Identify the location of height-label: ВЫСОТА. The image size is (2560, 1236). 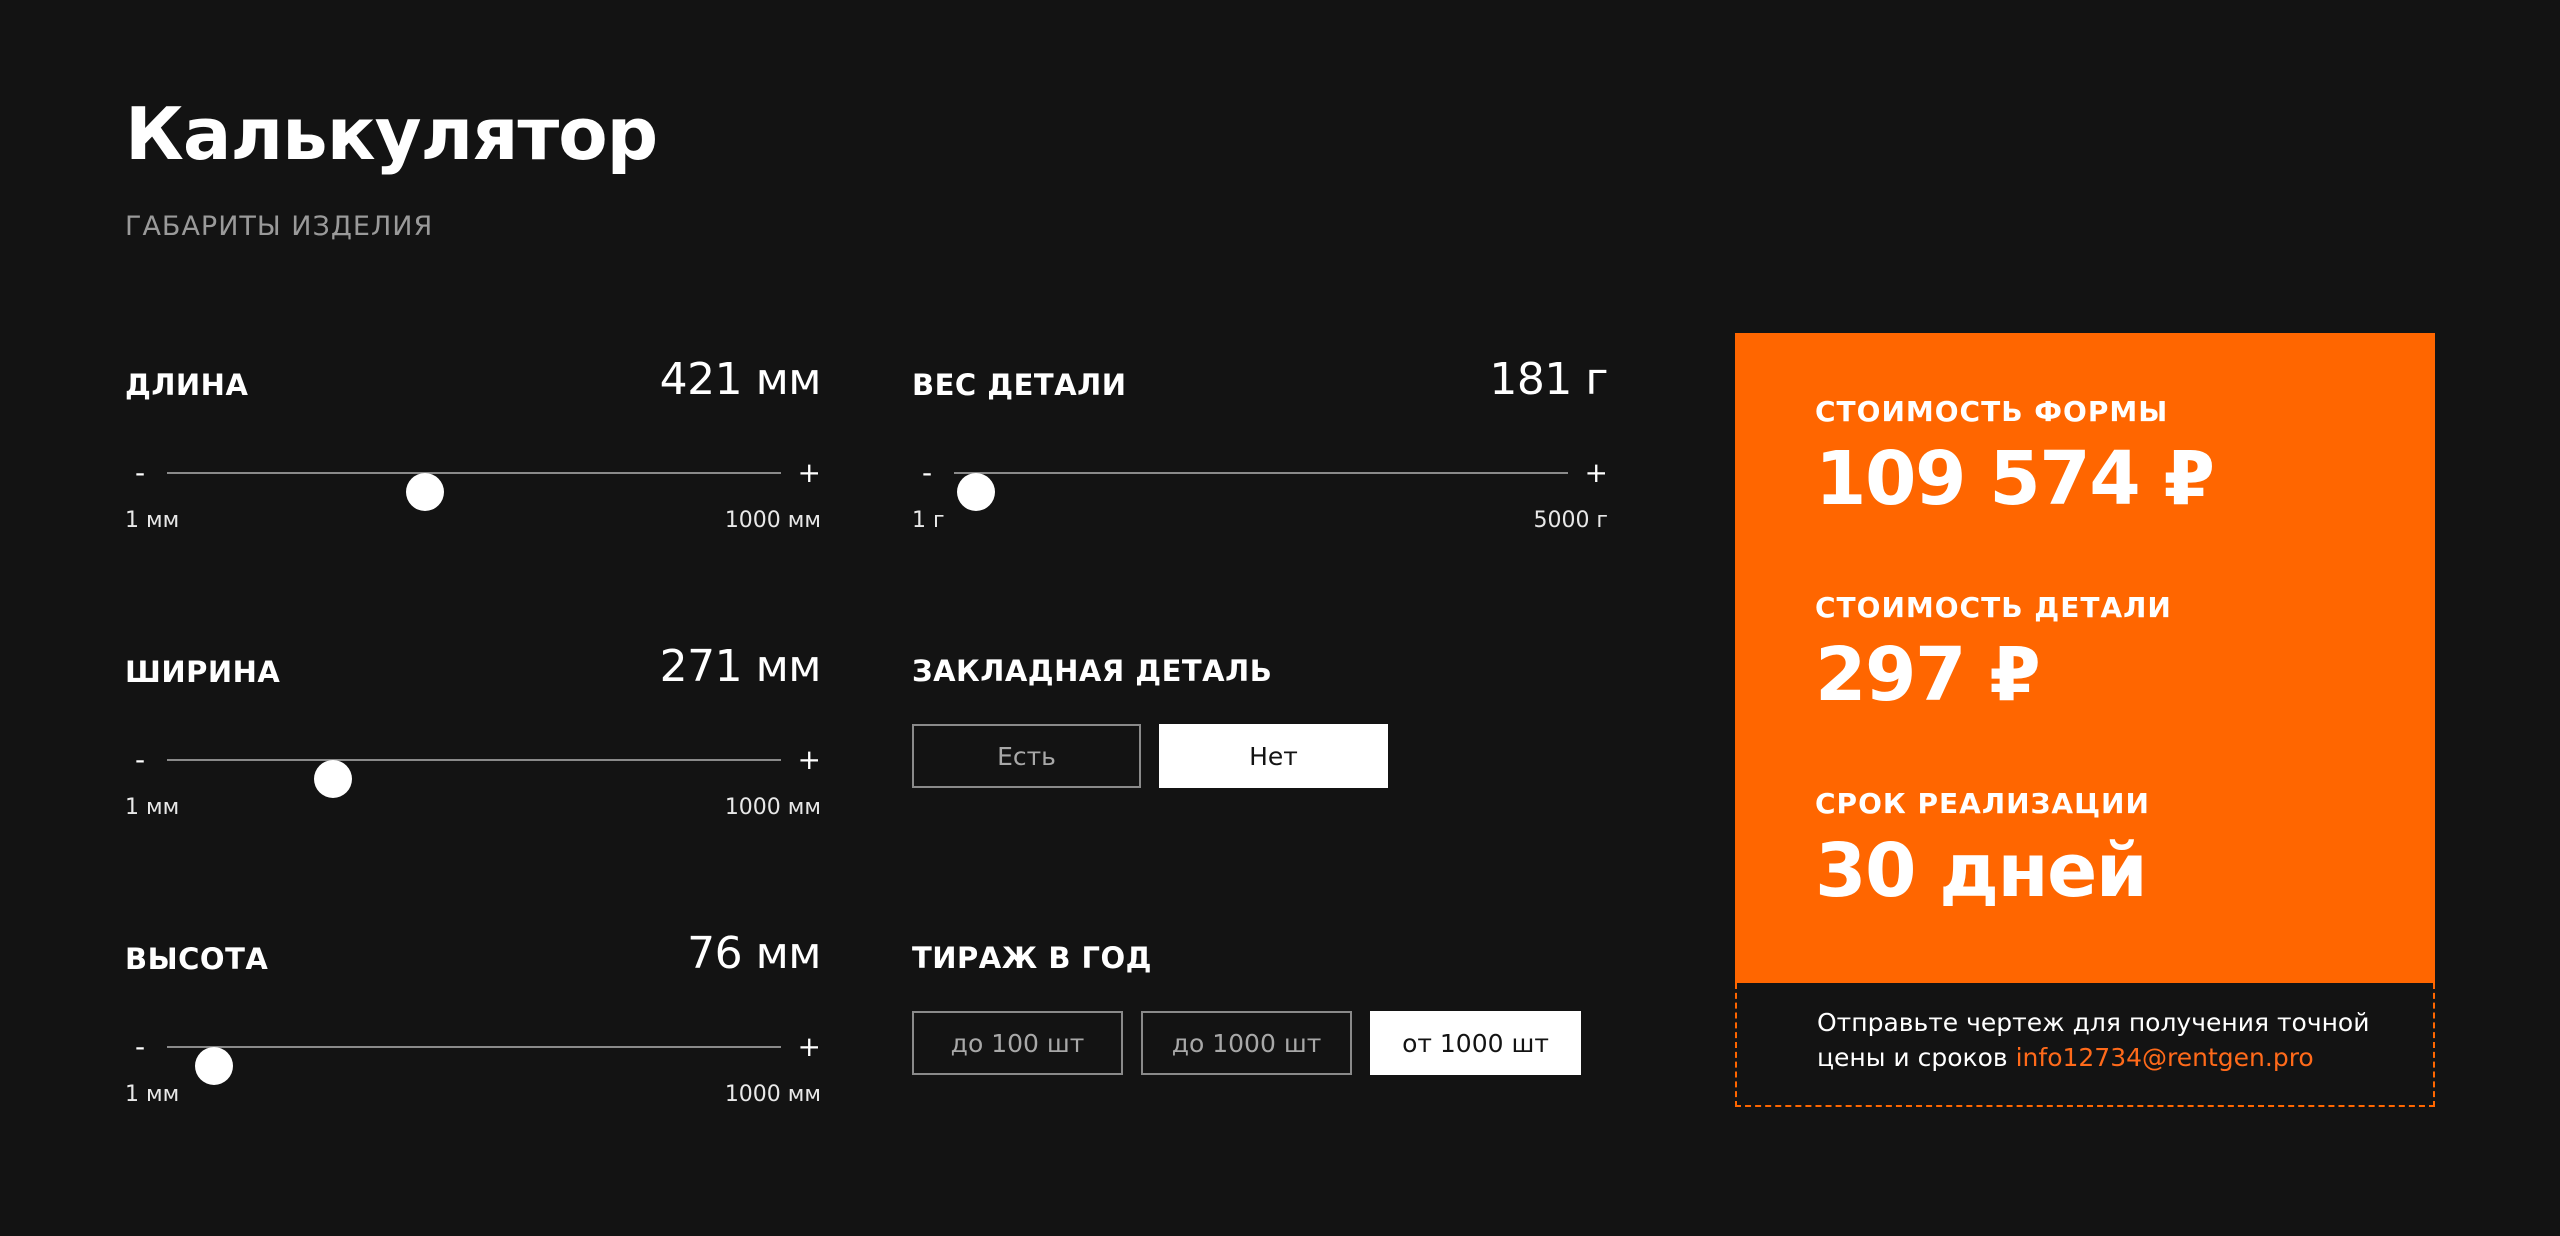
(197, 959).